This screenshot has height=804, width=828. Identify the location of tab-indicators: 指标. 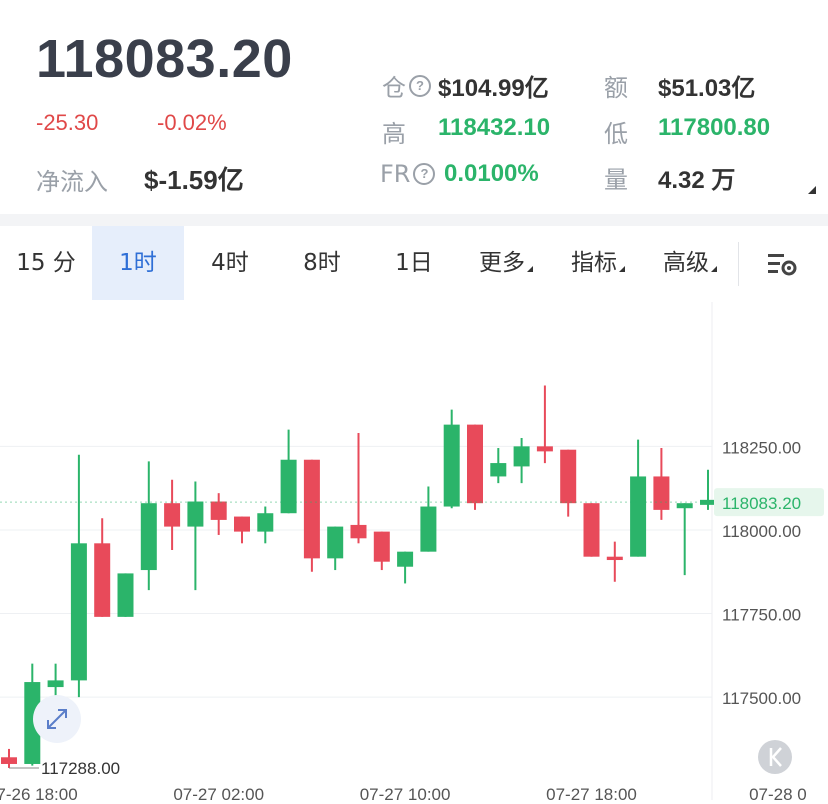
(598, 263).